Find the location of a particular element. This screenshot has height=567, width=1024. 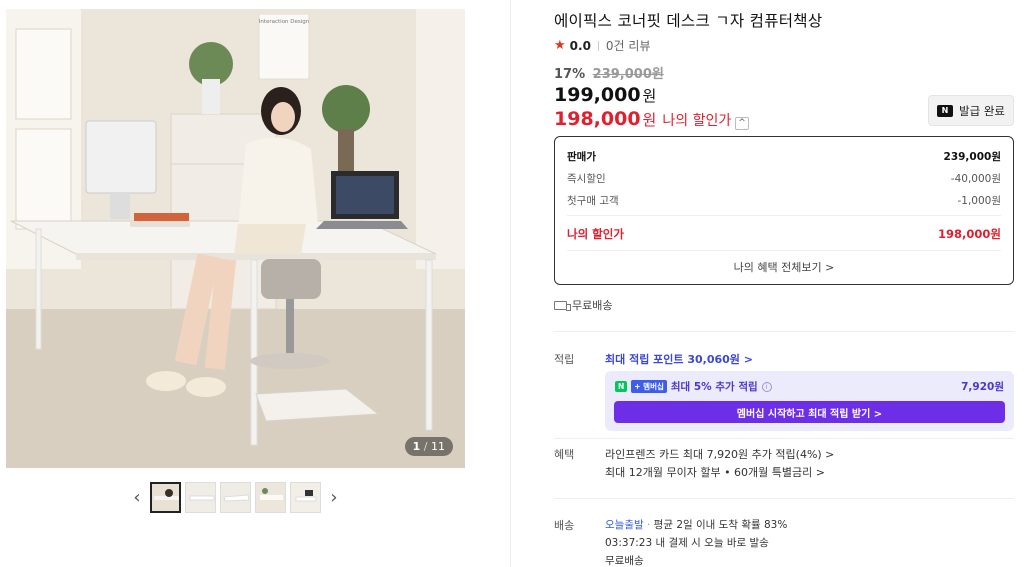

poster-text: Interaction Design is located at coordinates (284, 22).